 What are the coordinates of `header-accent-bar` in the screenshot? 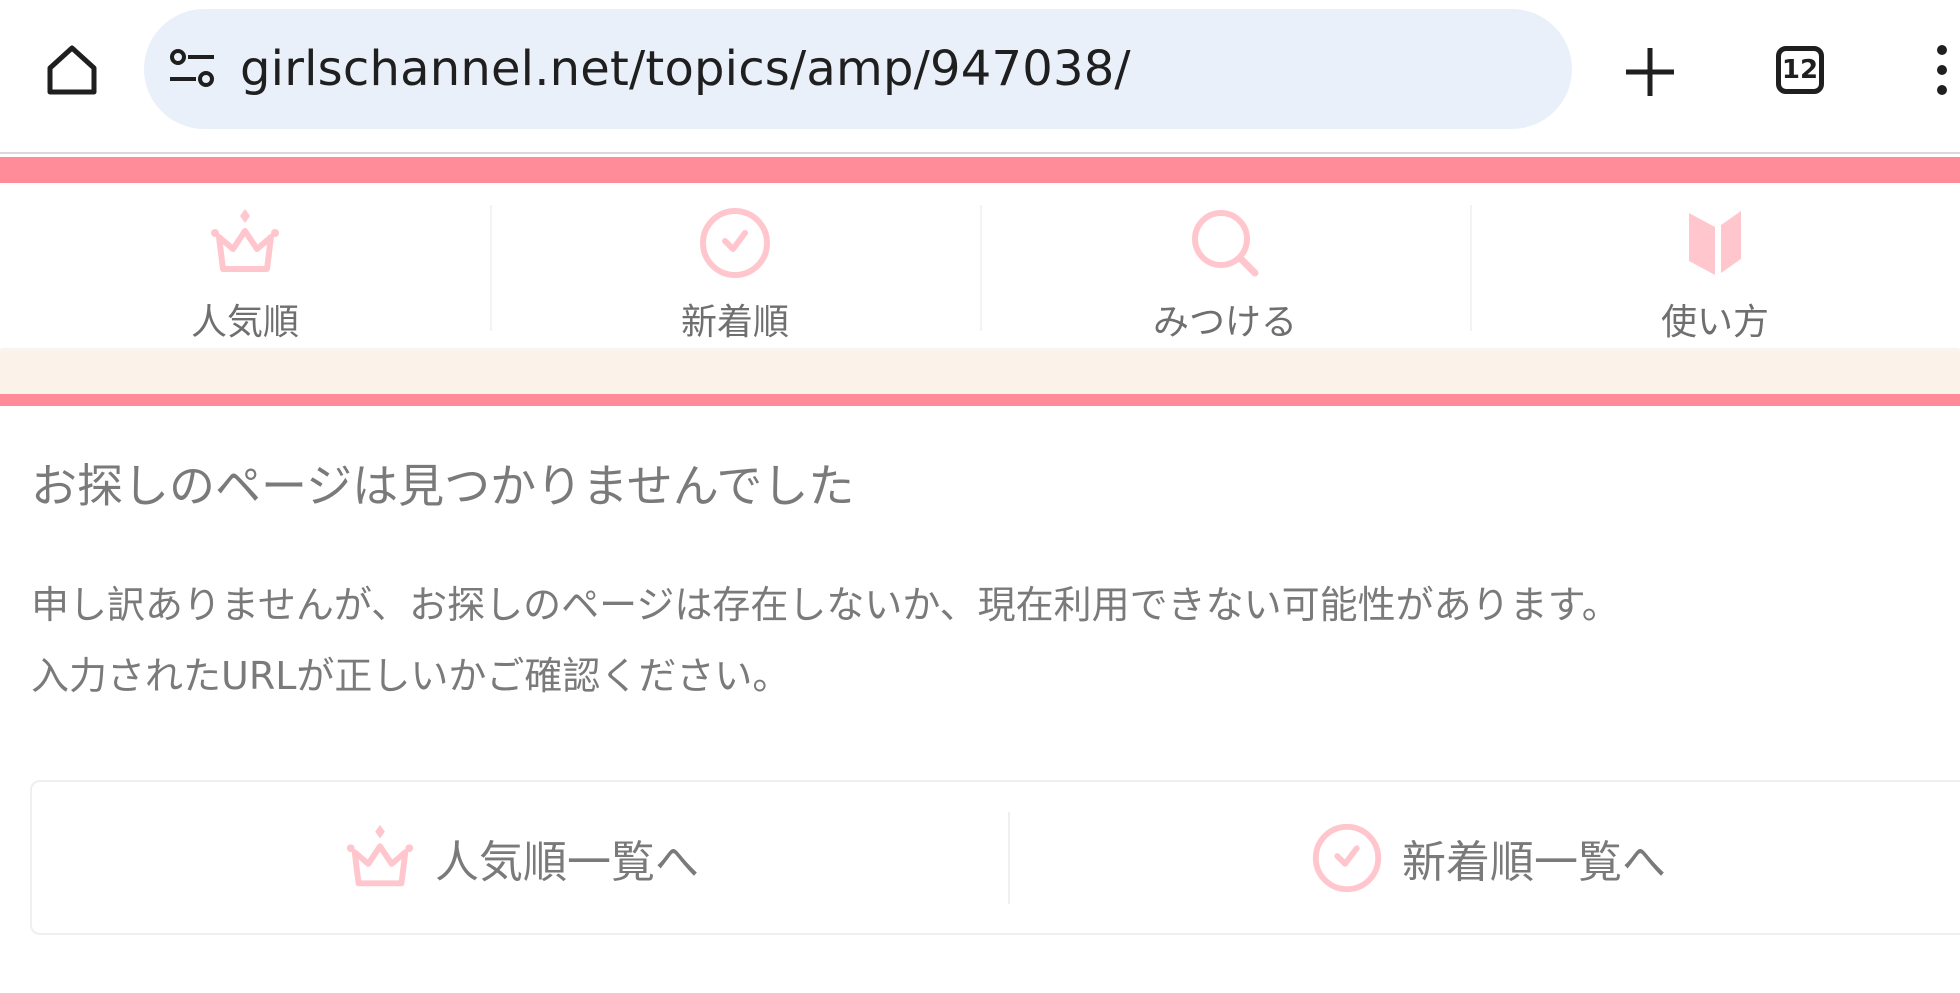 It's located at (980, 170).